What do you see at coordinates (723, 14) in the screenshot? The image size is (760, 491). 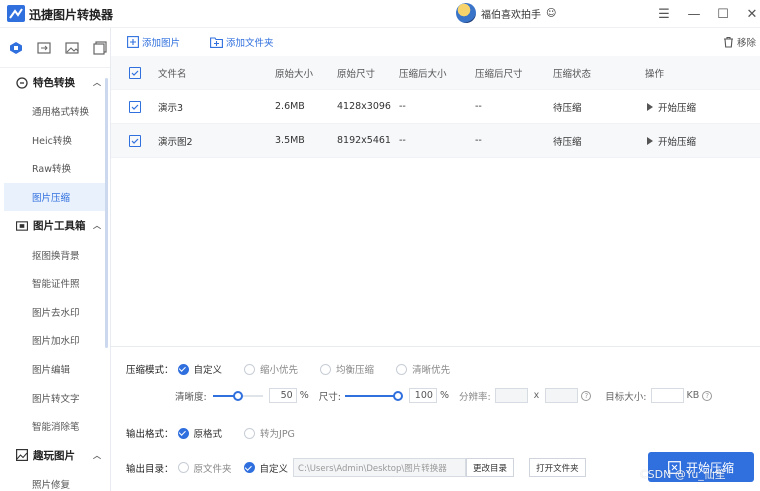 I see `maximize-button: ☐` at bounding box center [723, 14].